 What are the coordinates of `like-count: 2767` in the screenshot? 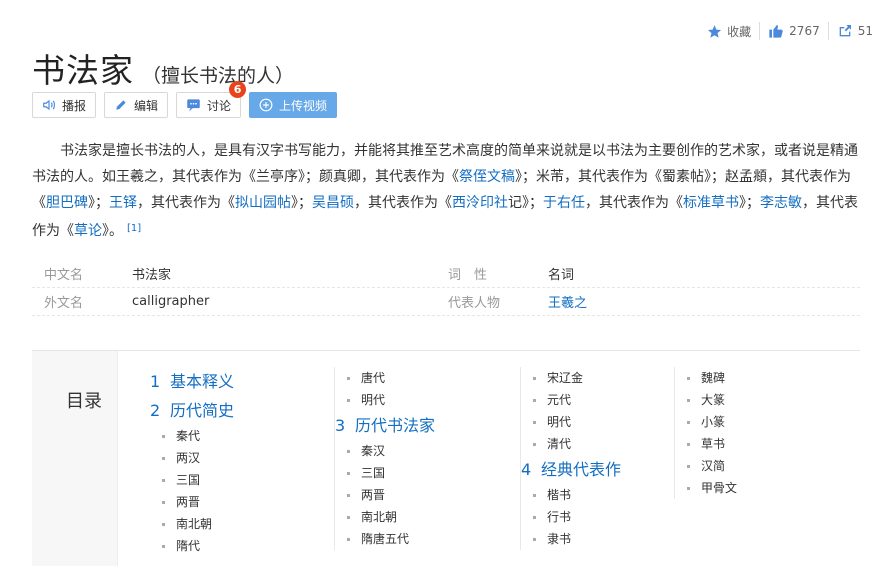 It's located at (804, 31).